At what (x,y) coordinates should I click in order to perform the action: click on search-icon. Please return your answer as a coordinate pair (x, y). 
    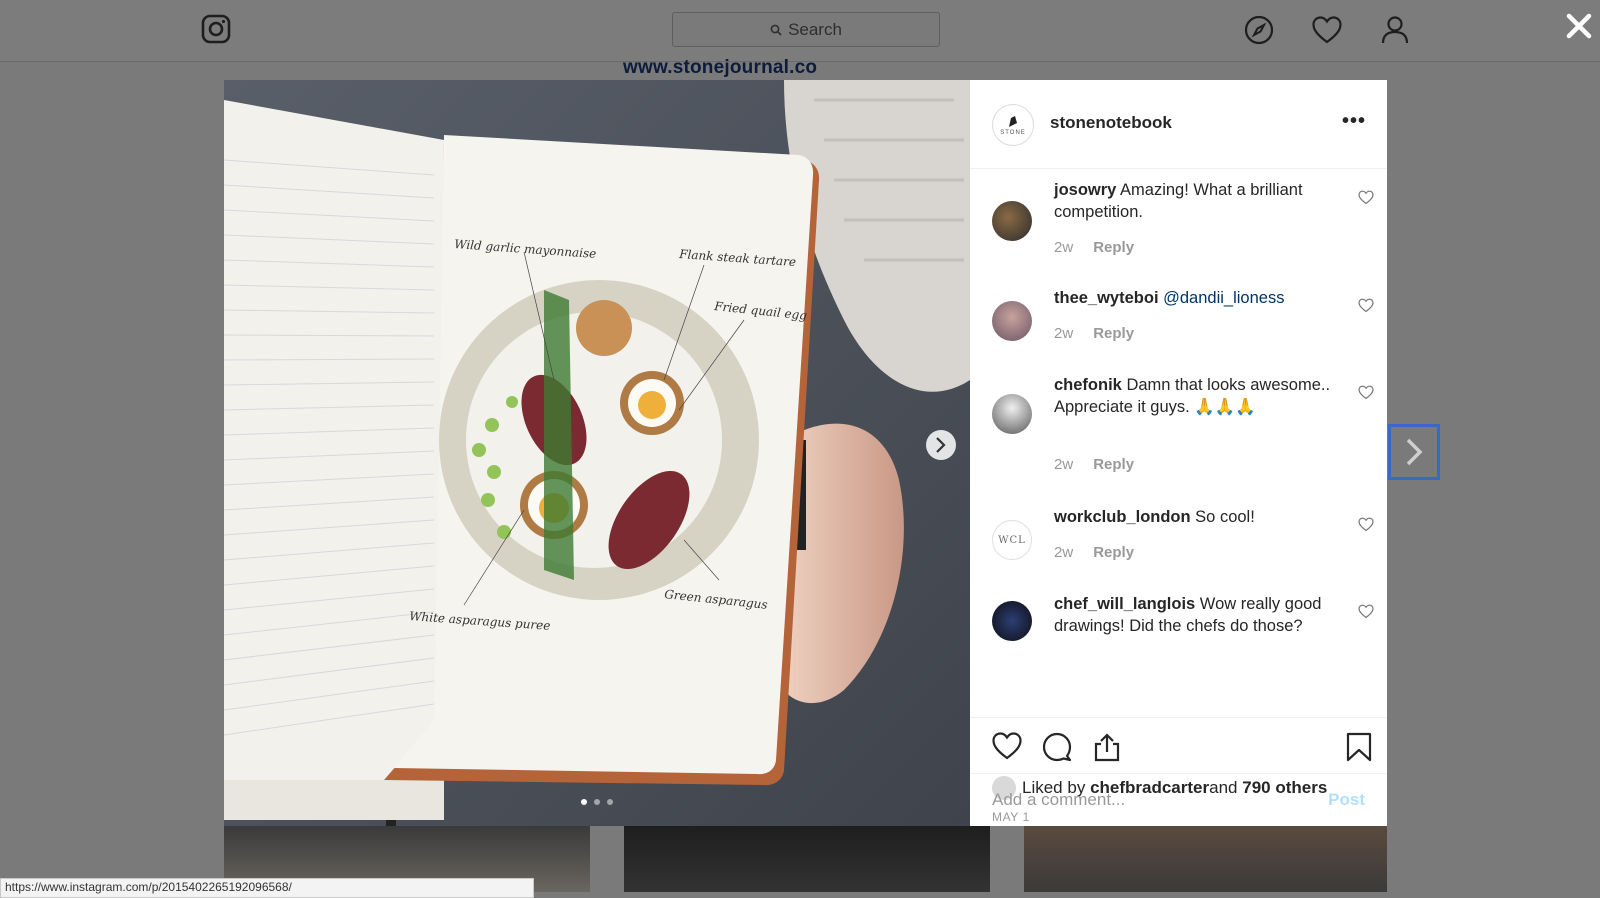
    Looking at the image, I should click on (776, 30).